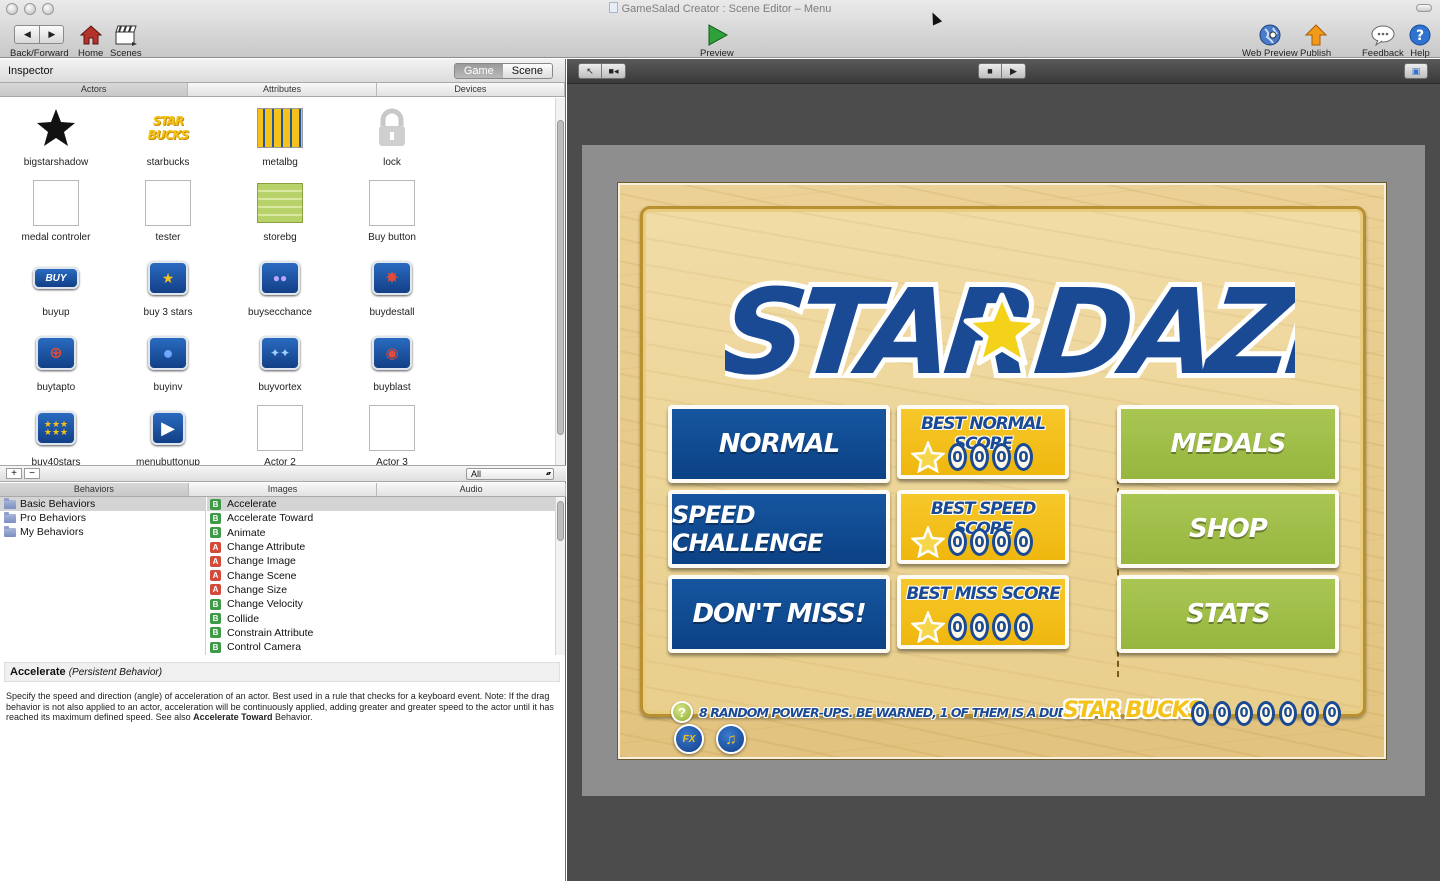  I want to click on dont-miss-button: DON'T MISS!, so click(779, 614).